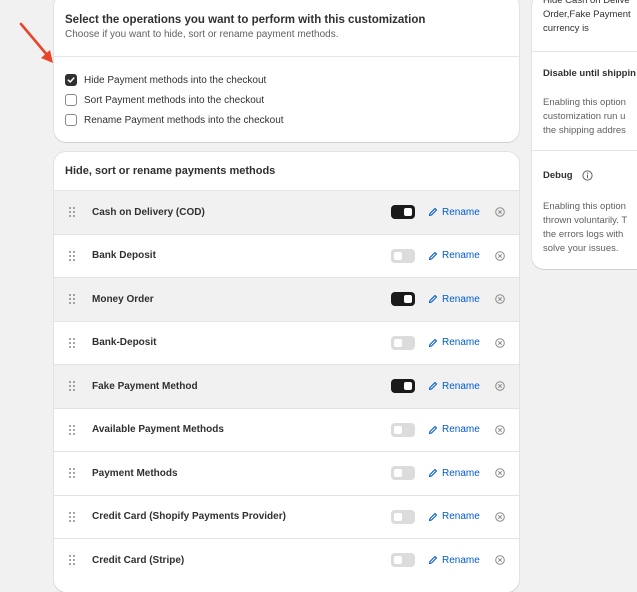  I want to click on payment-name: Available Payment Methods, so click(158, 430).